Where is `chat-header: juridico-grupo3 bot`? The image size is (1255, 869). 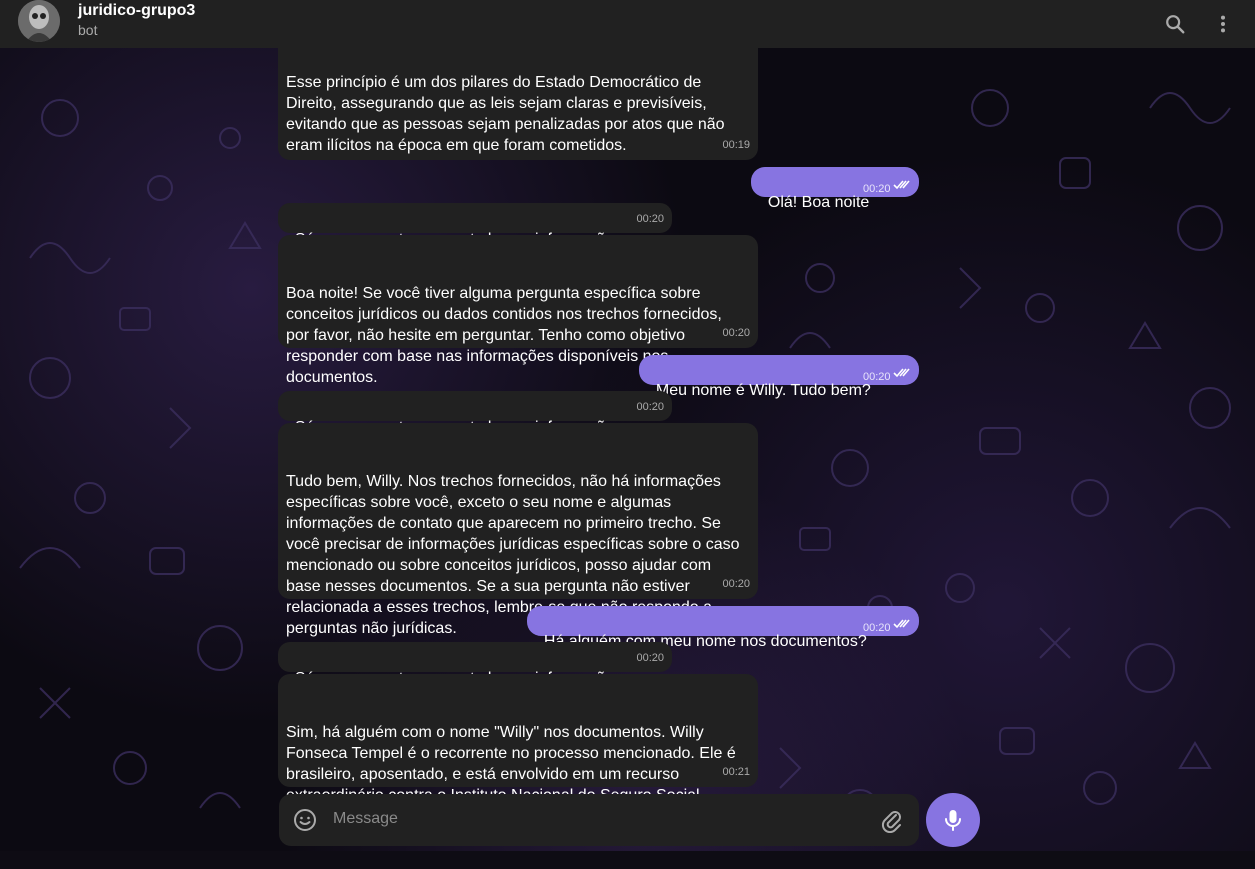
chat-header: juridico-grupo3 bot is located at coordinates (627, 24).